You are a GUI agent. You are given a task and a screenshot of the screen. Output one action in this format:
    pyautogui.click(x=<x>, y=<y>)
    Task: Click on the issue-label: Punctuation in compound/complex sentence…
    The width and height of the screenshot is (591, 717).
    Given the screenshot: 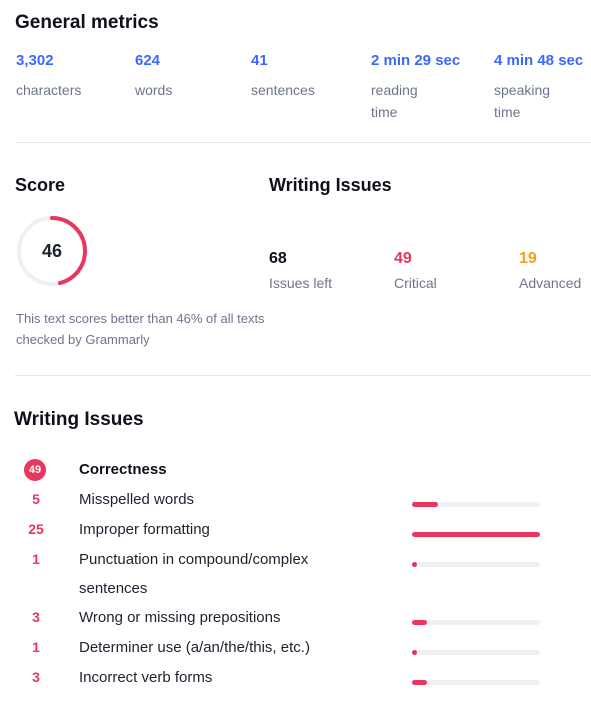 What is the action you would take?
    pyautogui.click(x=194, y=574)
    